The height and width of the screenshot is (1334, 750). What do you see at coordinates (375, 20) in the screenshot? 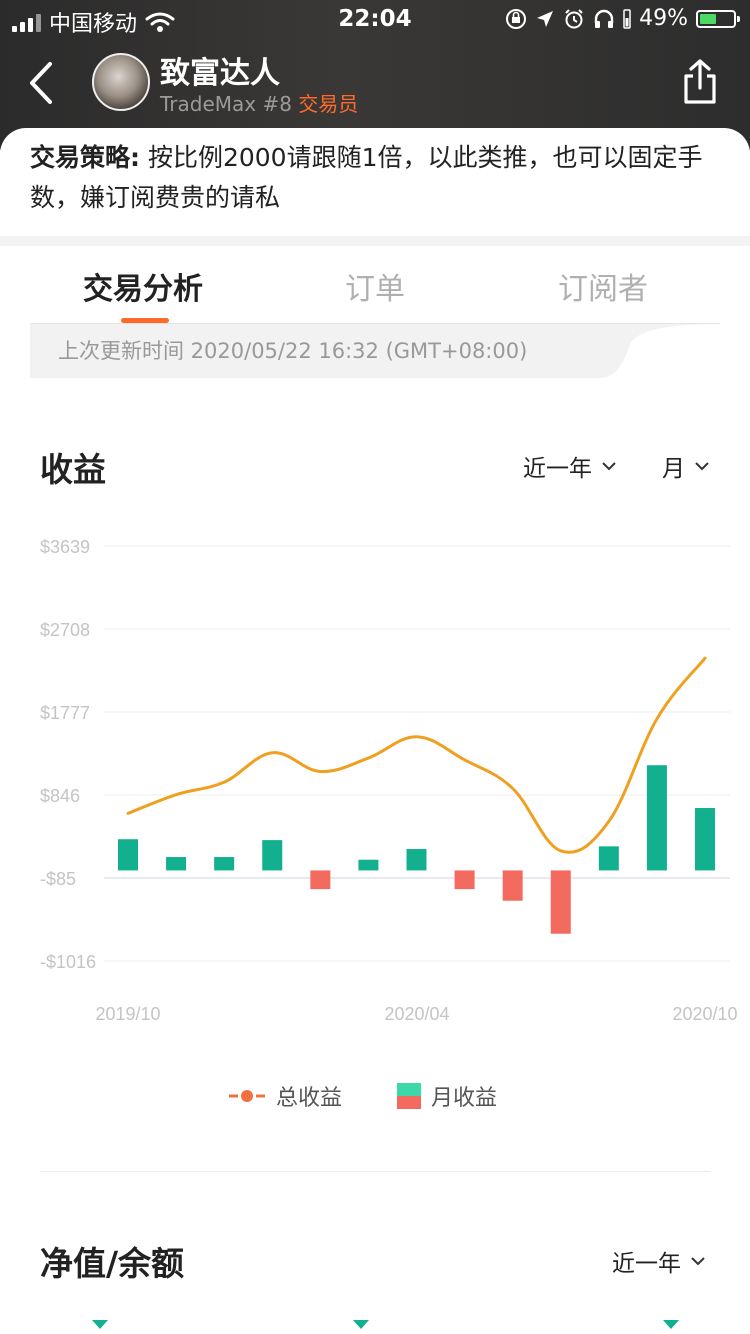
I see `status-bar: 中国移动 22:04 49%` at bounding box center [375, 20].